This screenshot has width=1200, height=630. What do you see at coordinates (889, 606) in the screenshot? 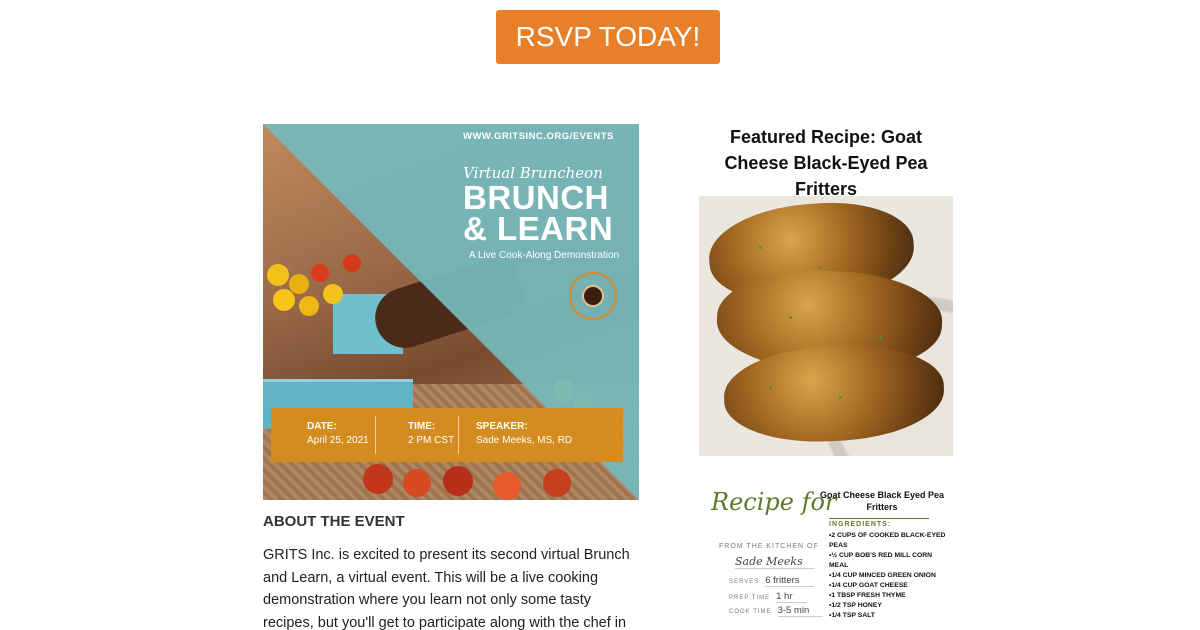
I see `list-item: 1/2 TSP HONEY` at bounding box center [889, 606].